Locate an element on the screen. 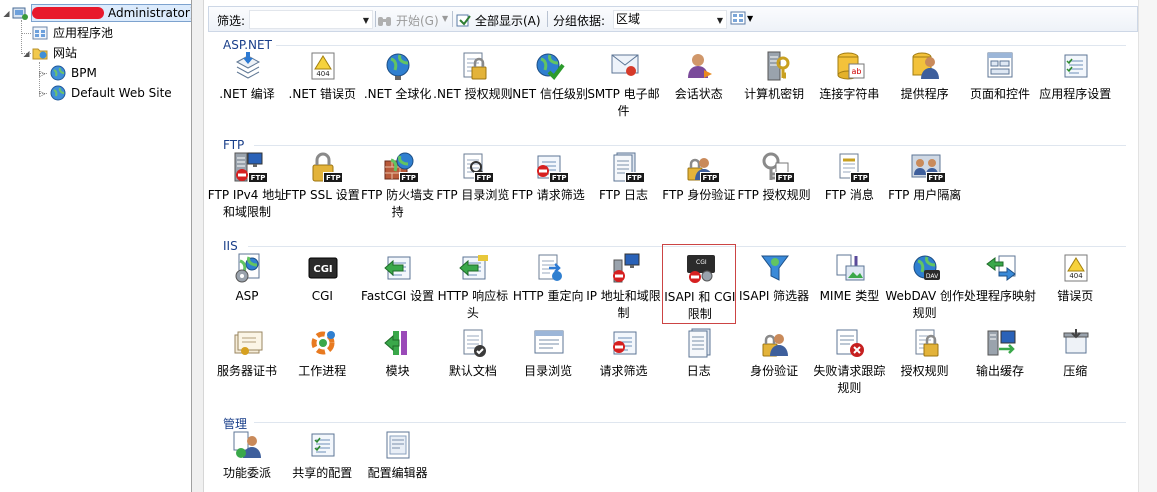 The width and height of the screenshot is (1157, 492). feature-tile-certificate: 服务器证书 is located at coordinates (247, 359).